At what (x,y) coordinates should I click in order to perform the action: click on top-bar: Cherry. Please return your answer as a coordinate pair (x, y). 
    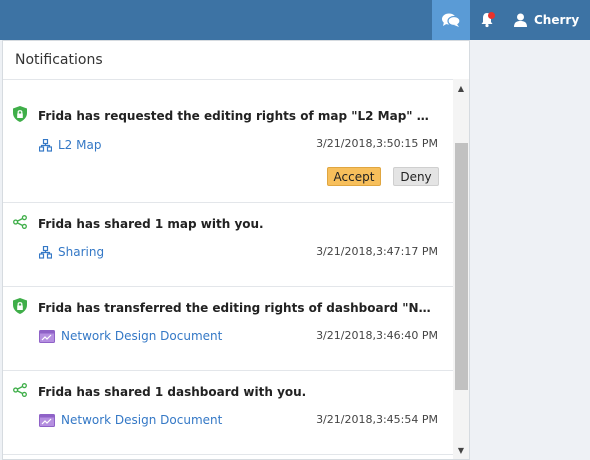
    Looking at the image, I should click on (295, 20).